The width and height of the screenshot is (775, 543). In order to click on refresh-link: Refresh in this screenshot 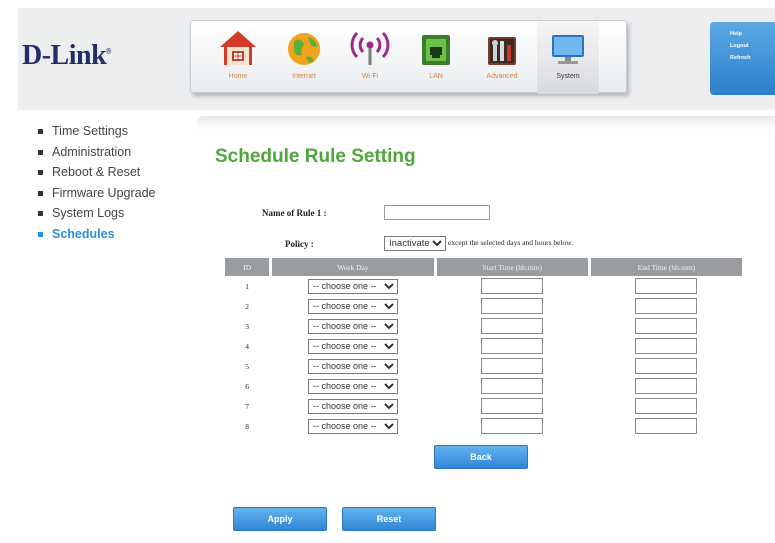, I will do `click(752, 58)`.